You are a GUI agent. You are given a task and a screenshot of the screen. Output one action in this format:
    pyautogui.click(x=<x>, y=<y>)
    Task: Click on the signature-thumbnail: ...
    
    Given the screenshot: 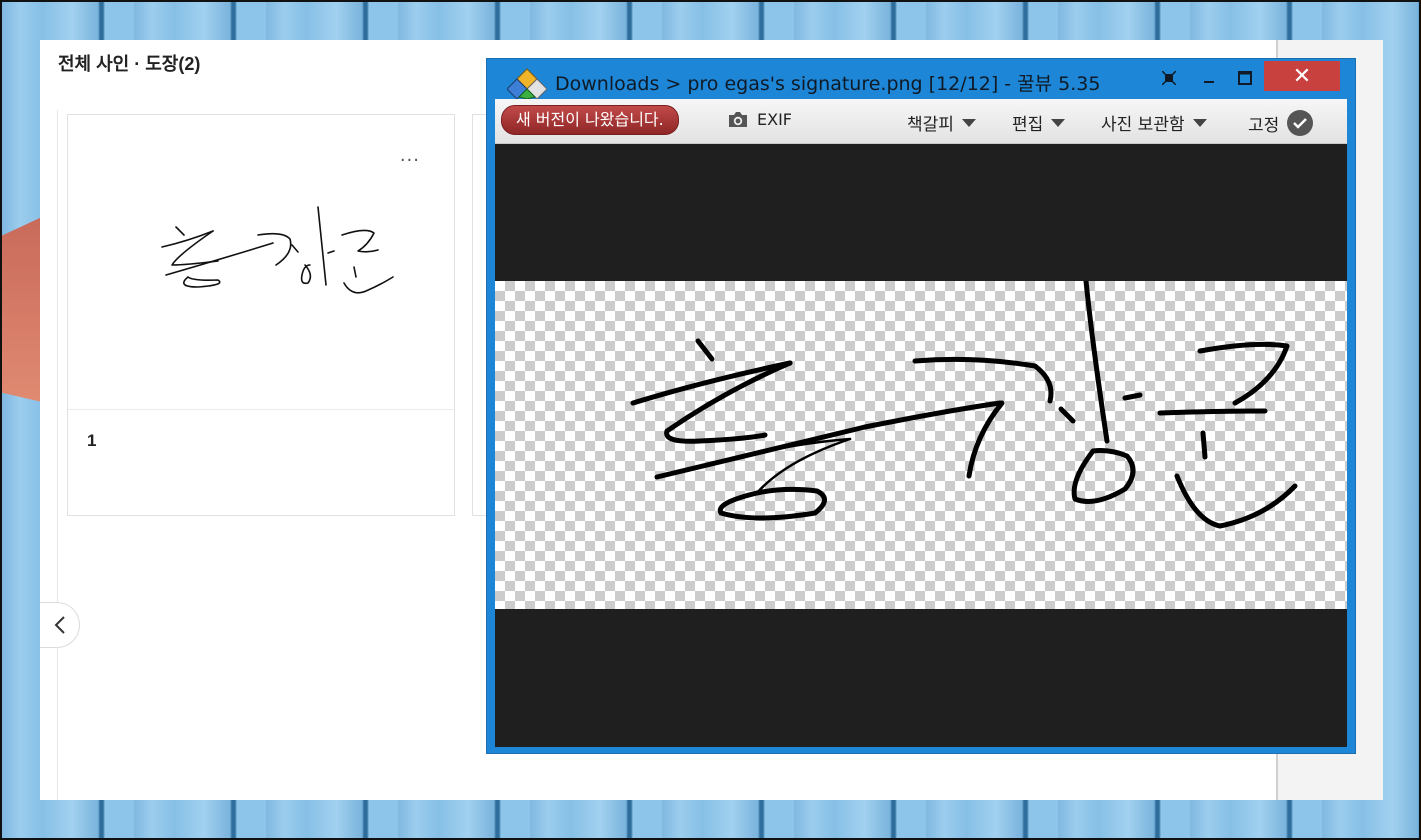 What is the action you would take?
    pyautogui.click(x=261, y=262)
    